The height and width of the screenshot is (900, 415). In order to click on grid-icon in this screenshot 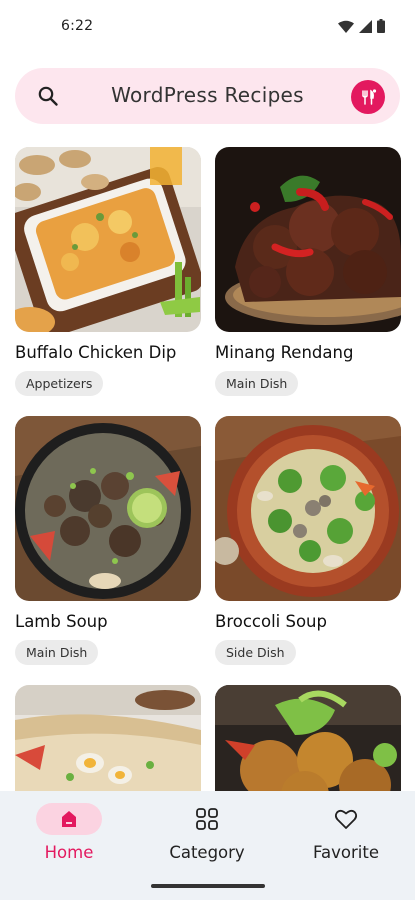, I will do `click(207, 819)`.